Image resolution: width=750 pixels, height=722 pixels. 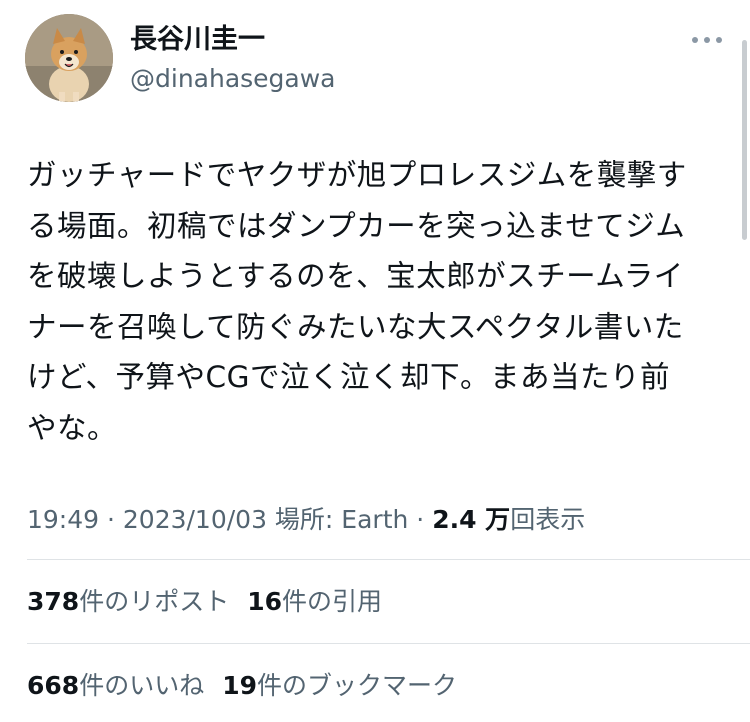 What do you see at coordinates (332, 601) in the screenshot?
I see `quotes-label: 件の引用` at bounding box center [332, 601].